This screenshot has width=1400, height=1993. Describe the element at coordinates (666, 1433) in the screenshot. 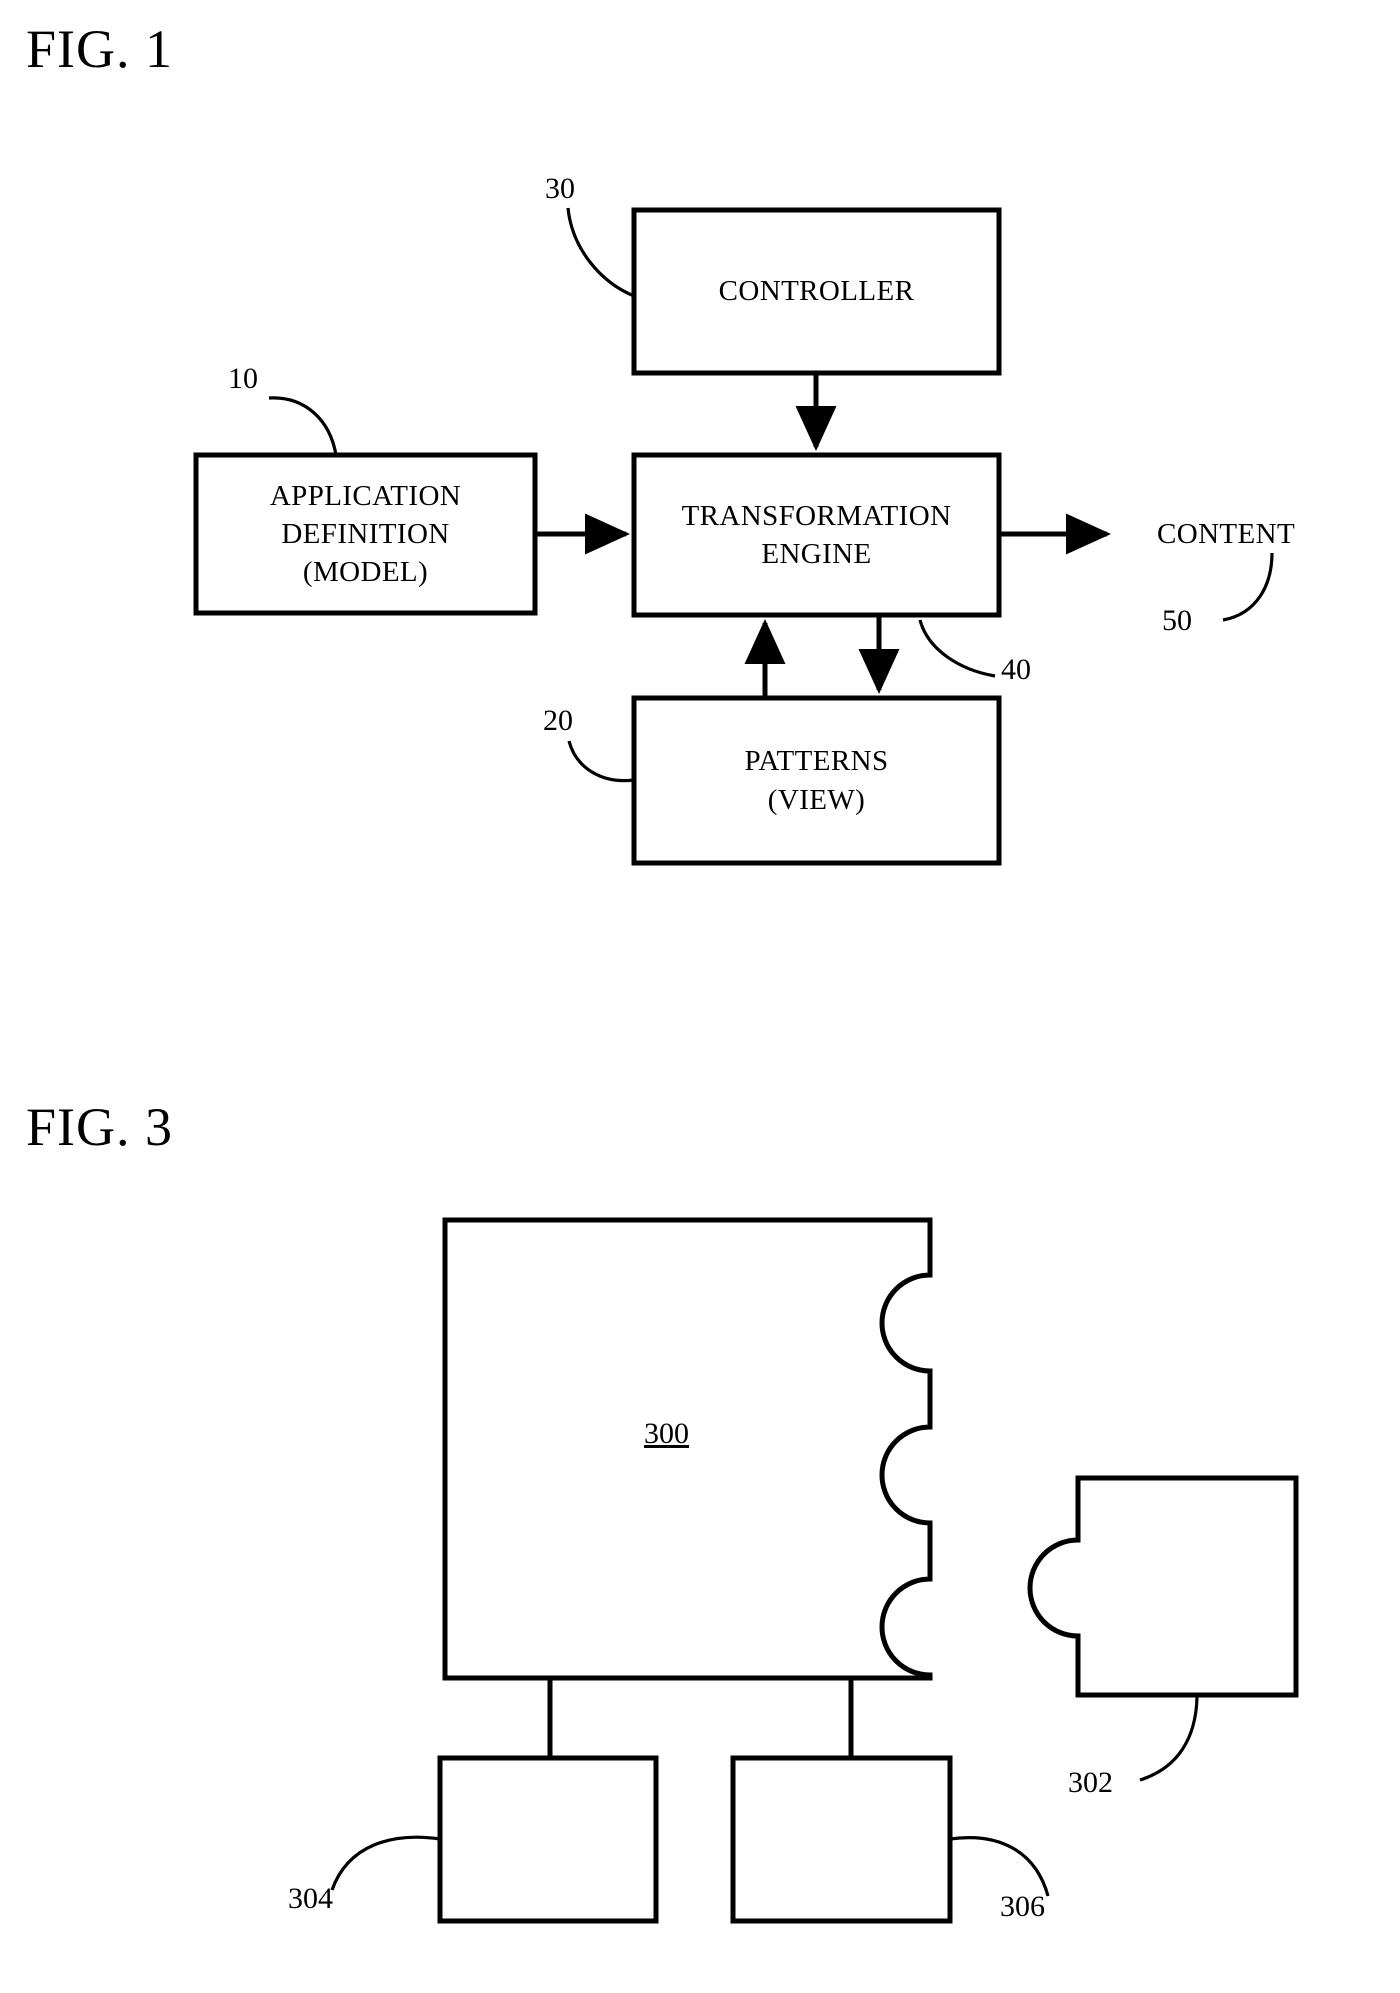

I see `reference-numeral-300: 300` at that location.